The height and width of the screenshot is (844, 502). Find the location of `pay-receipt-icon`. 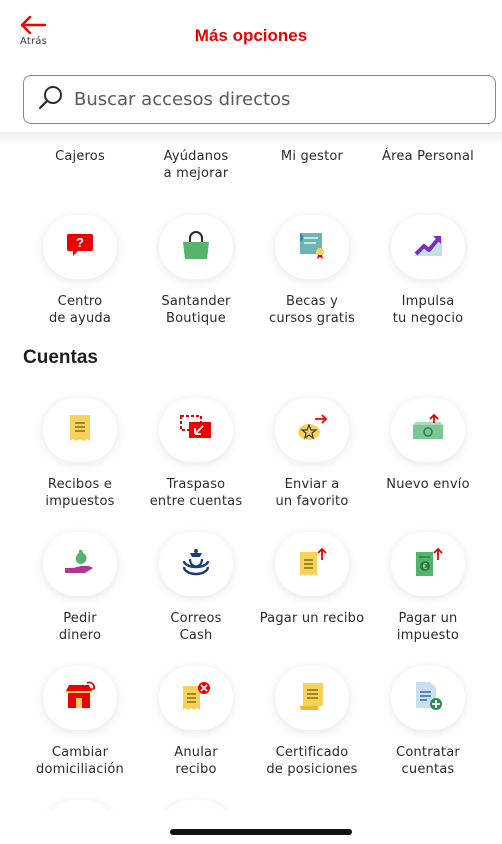

pay-receipt-icon is located at coordinates (312, 564).